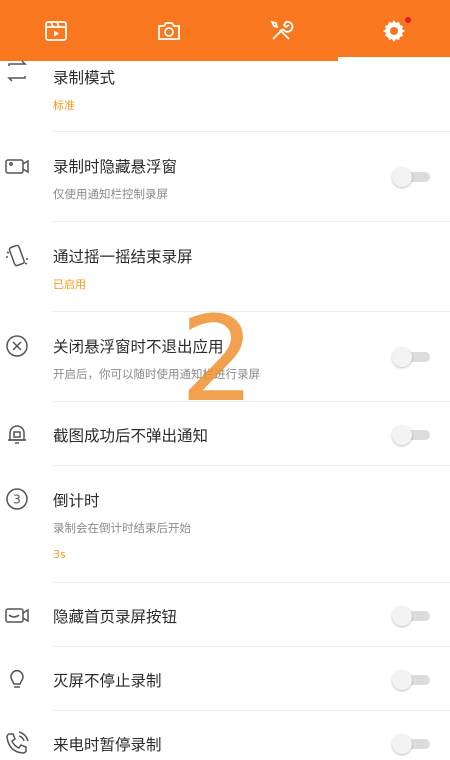 This screenshot has height=760, width=450. I want to click on setting-screen-off: 灭屏不停止录制, so click(225, 679).